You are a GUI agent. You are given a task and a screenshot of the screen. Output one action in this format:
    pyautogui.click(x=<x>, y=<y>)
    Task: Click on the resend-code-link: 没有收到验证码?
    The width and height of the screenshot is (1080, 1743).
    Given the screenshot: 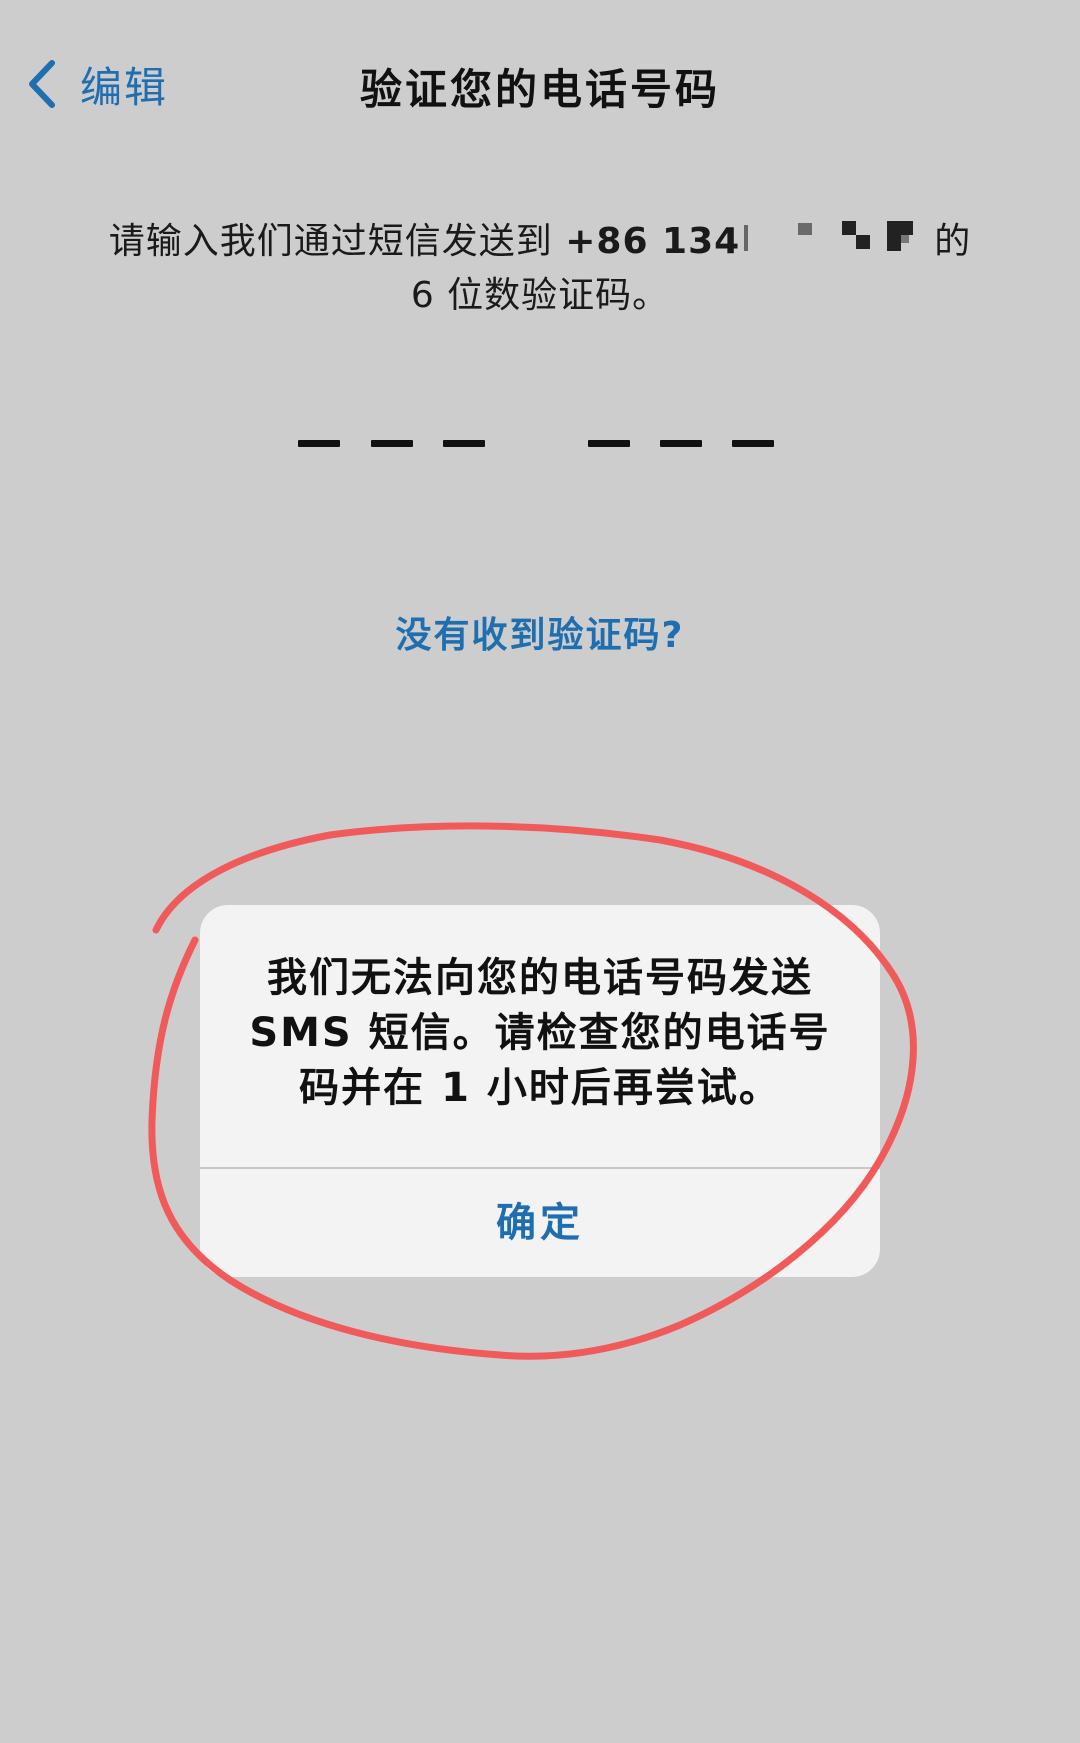 What is the action you would take?
    pyautogui.click(x=540, y=632)
    